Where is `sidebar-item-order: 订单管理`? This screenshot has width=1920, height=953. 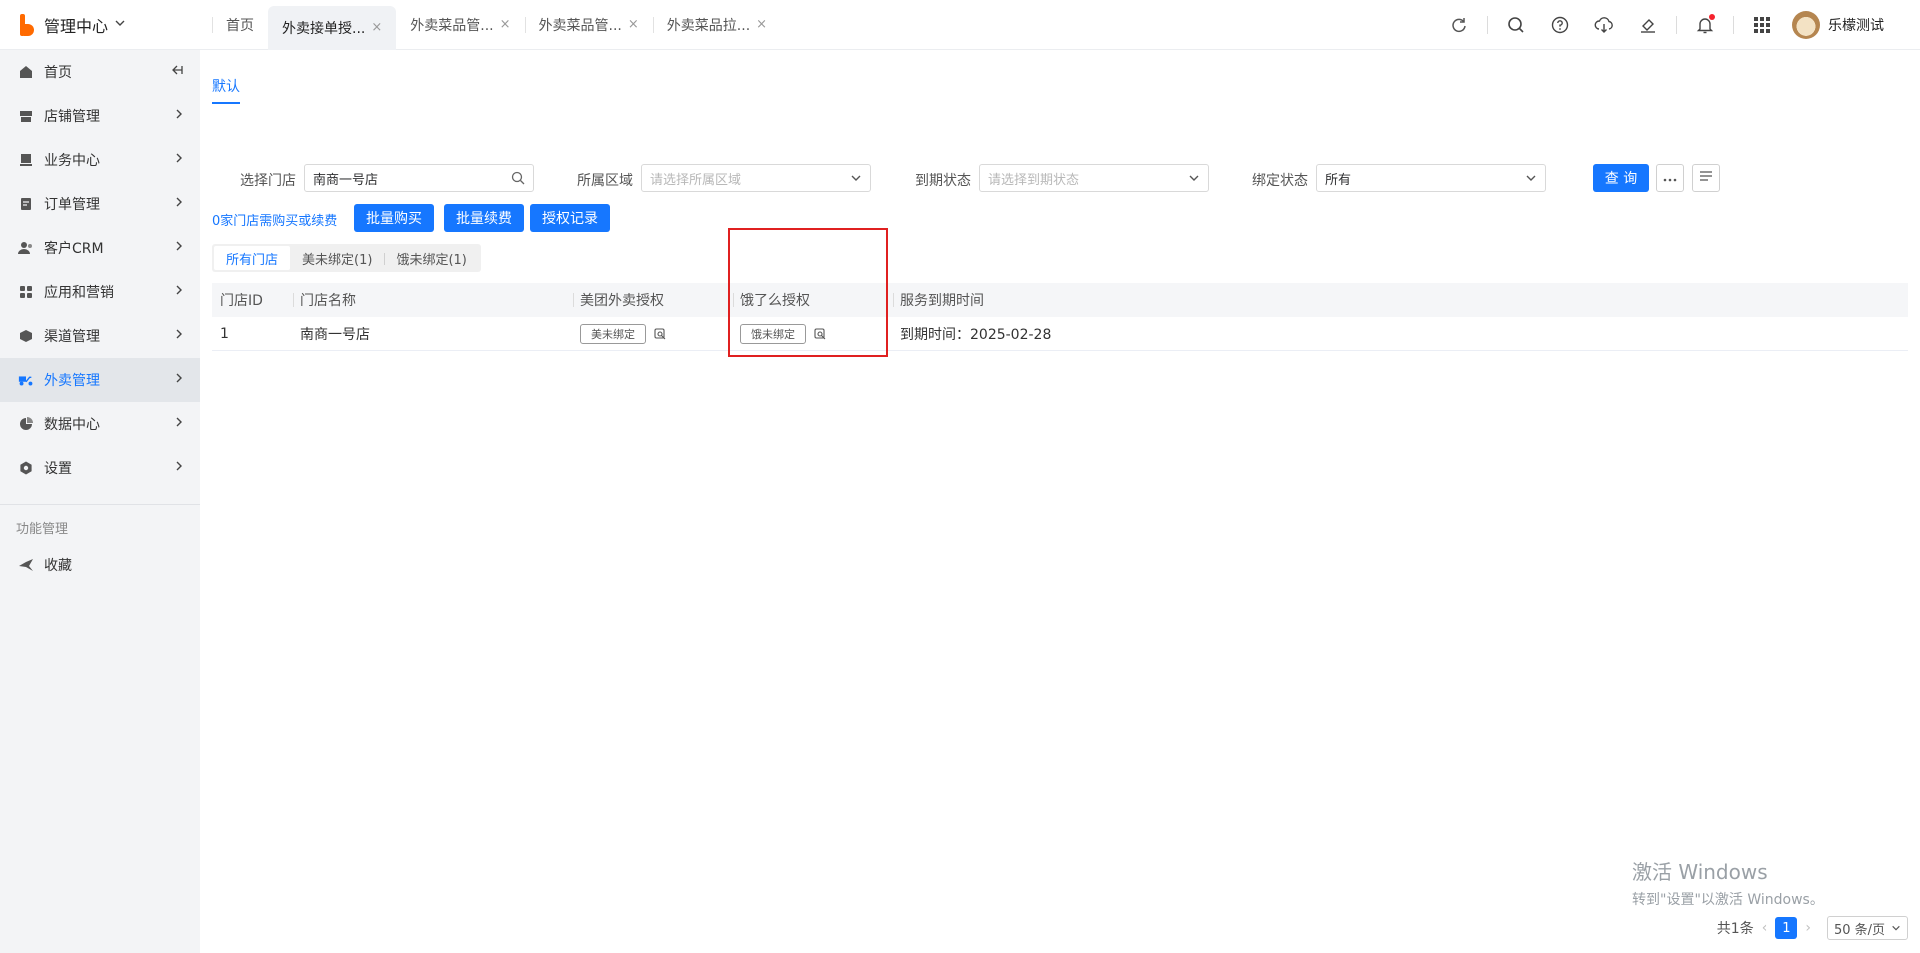
sidebar-item-order: 订单管理 is located at coordinates (100, 204).